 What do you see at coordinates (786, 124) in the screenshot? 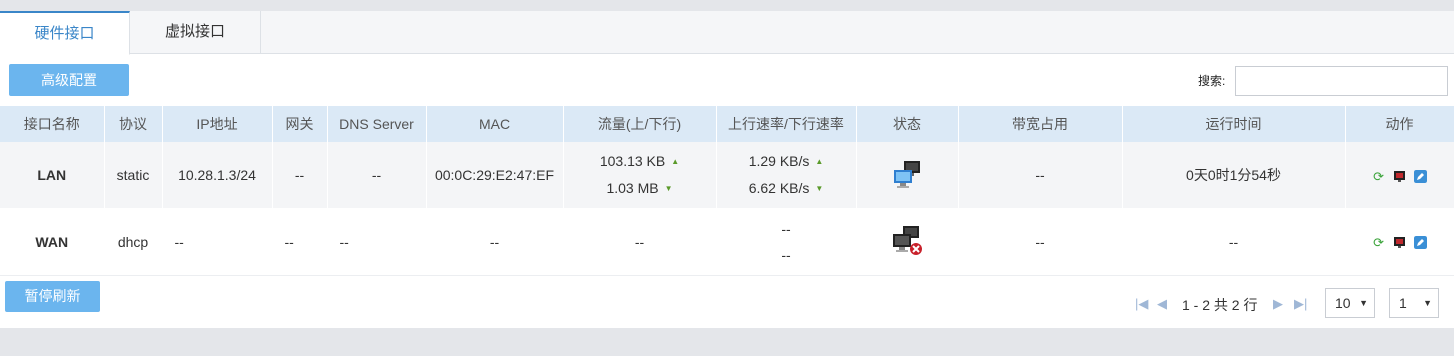
I see `column-header: 上行速率/下行速率` at bounding box center [786, 124].